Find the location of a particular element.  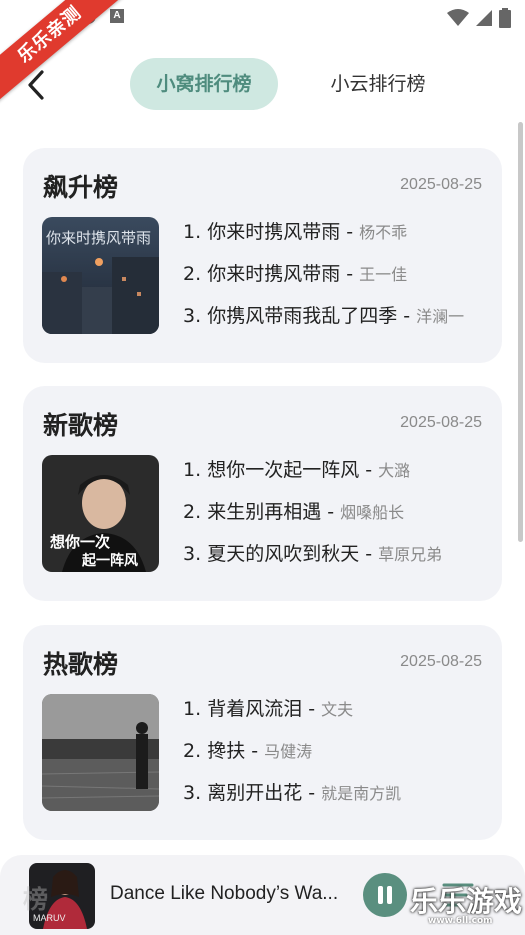

song-row: 1. 想你一次起一阵风 - 大潞 is located at coordinates (335, 479).